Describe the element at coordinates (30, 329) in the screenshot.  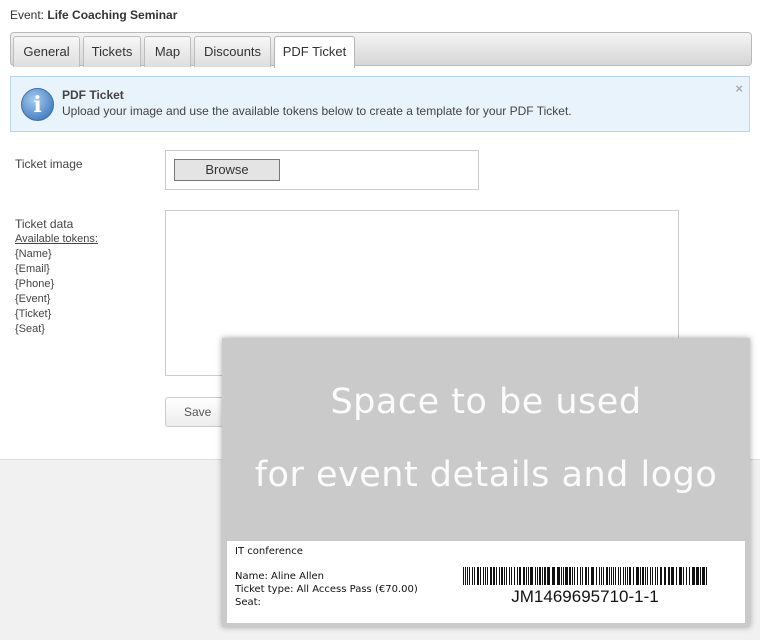
I see `token-seat: {Seat}` at that location.